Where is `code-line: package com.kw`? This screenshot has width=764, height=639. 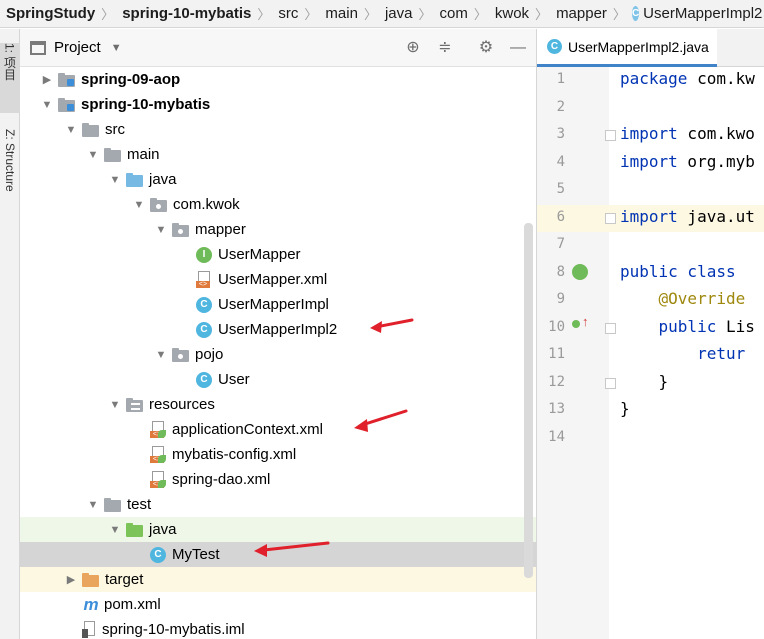 code-line: package com.kw is located at coordinates (687, 78).